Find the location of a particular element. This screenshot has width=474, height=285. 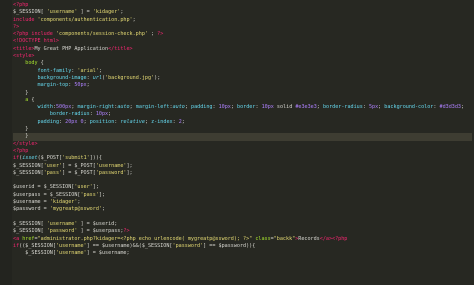

code-line: a { is located at coordinates (242, 100).